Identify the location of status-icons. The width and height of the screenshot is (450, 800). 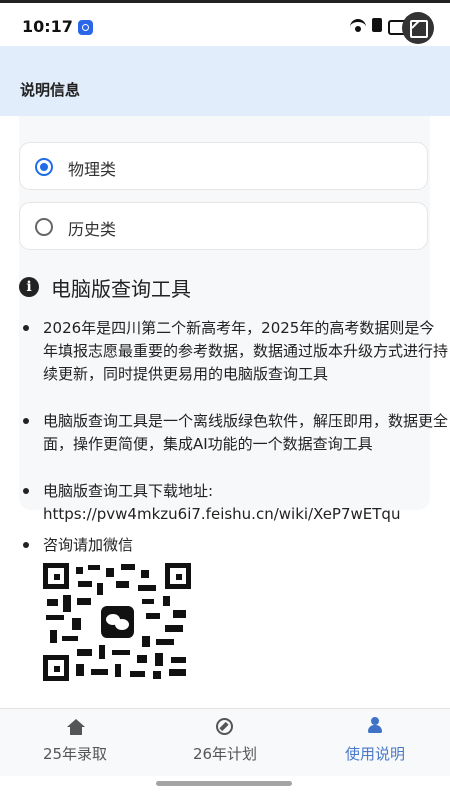
(392, 28).